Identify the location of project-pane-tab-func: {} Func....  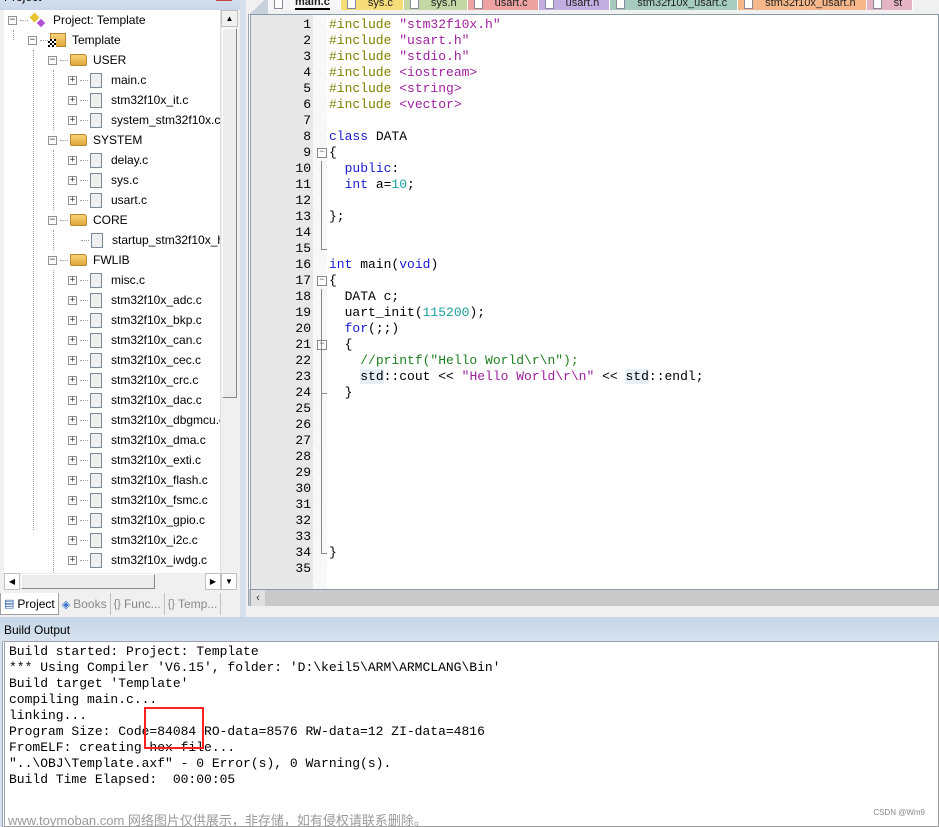
(138, 604).